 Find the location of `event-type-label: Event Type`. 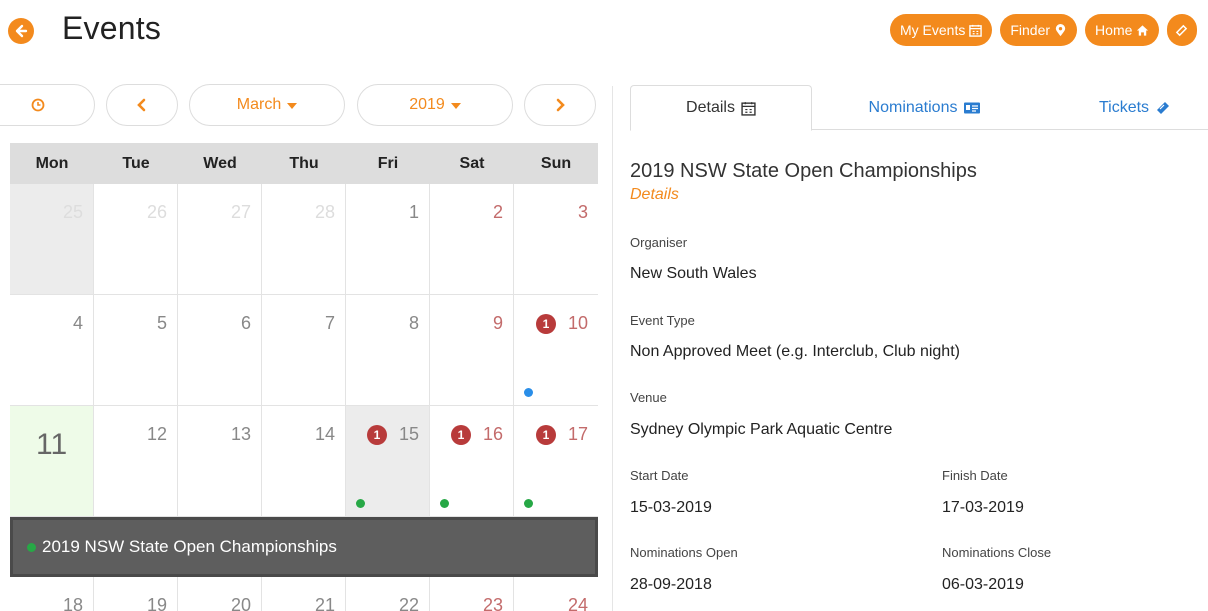

event-type-label: Event Type is located at coordinates (662, 320).